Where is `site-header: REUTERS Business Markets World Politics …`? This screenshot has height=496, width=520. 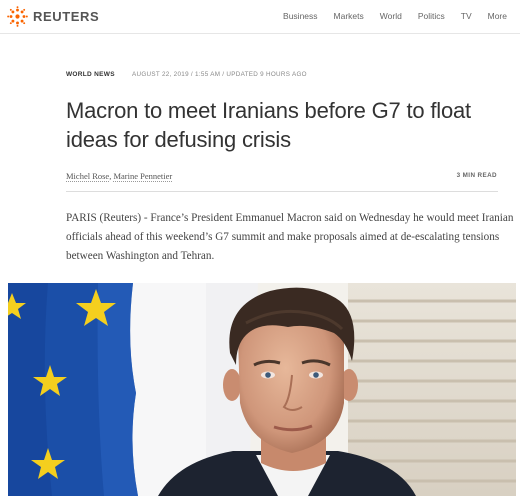
site-header: REUTERS Business Markets World Politics … is located at coordinates (260, 17).